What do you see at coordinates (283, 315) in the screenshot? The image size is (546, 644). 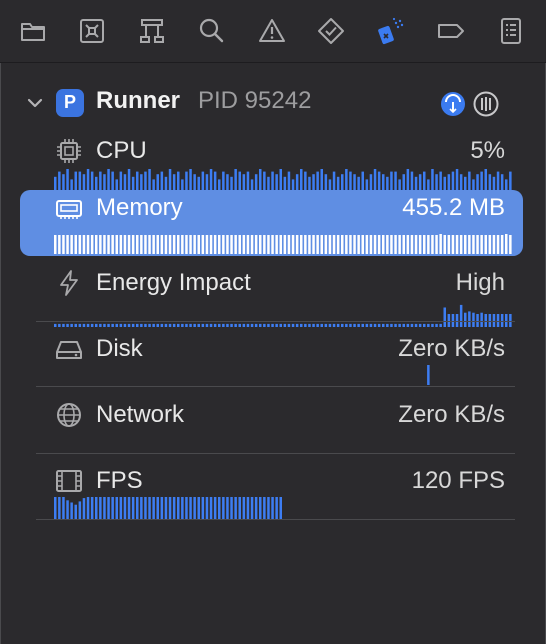 I see `energy-sparkline` at bounding box center [283, 315].